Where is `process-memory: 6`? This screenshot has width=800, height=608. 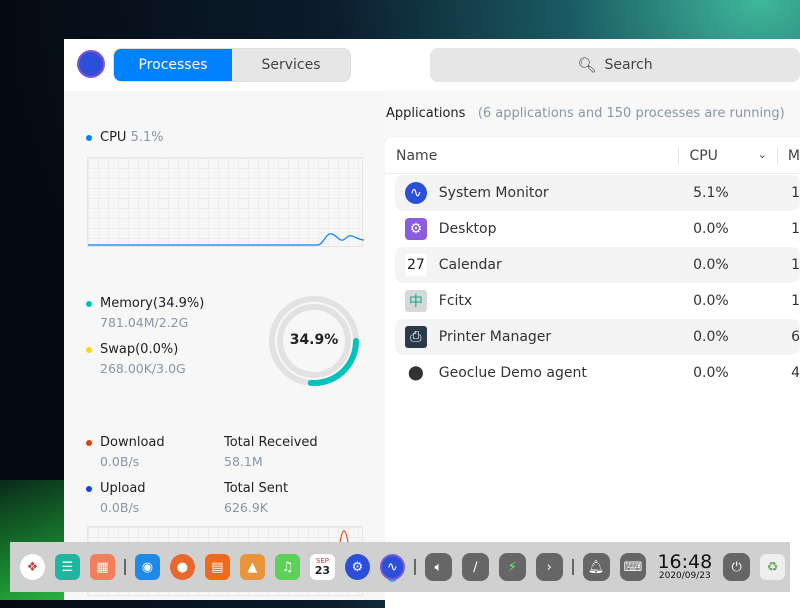 process-memory: 6 is located at coordinates (795, 337).